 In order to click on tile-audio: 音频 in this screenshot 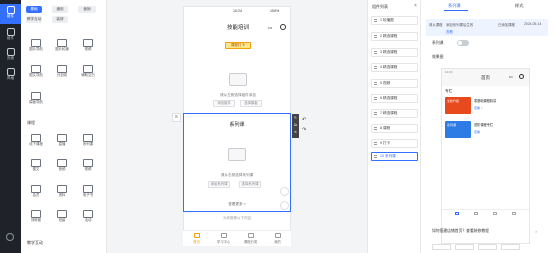, I will do `click(62, 166)`.